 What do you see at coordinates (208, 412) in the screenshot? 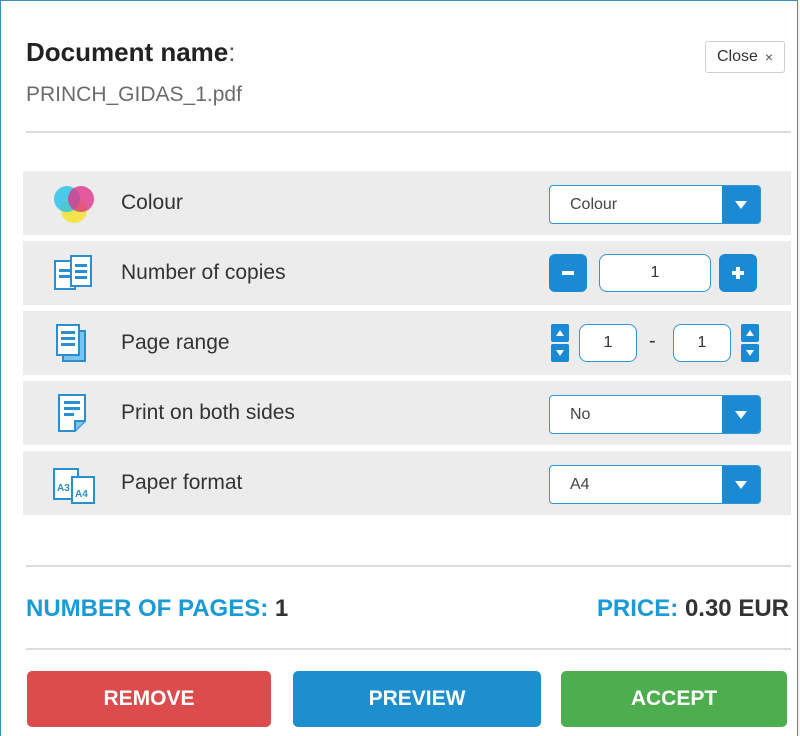
I see `duplex-label: Print on both sides` at bounding box center [208, 412].